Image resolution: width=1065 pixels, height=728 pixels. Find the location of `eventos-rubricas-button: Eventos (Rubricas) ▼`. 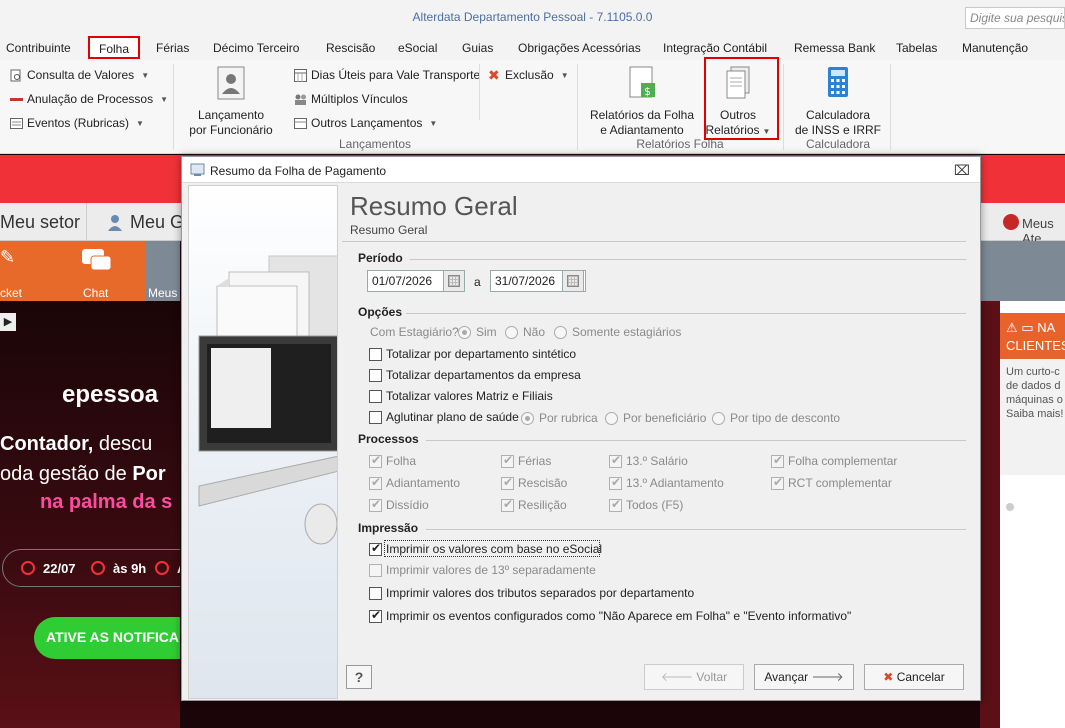

eventos-rubricas-button: Eventos (Rubricas) ▼ is located at coordinates (77, 123).